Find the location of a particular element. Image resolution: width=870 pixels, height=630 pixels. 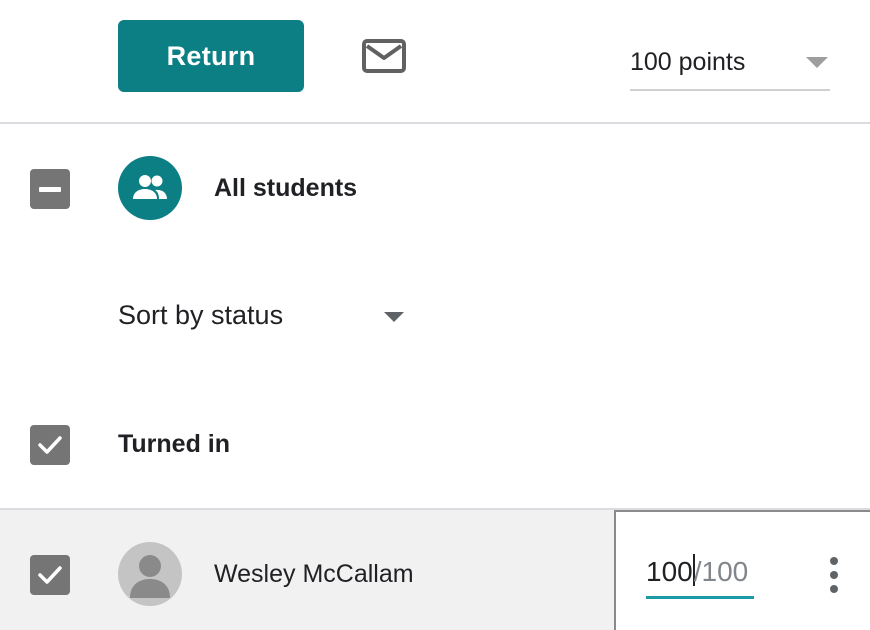

group-icon is located at coordinates (150, 187).